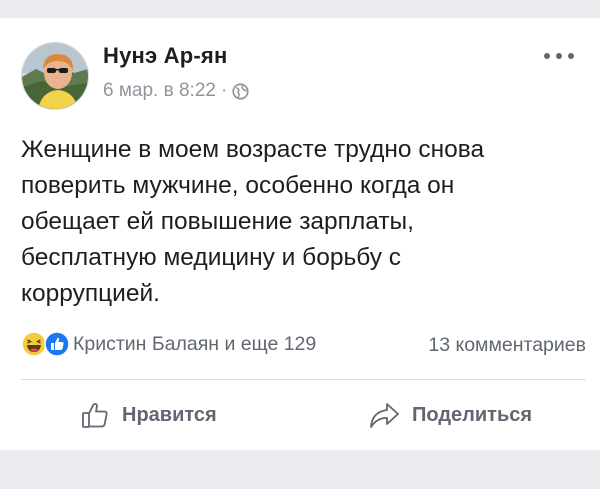 Image resolution: width=600 pixels, height=489 pixels. Describe the element at coordinates (240, 91) in the screenshot. I see `globe-icon` at that location.